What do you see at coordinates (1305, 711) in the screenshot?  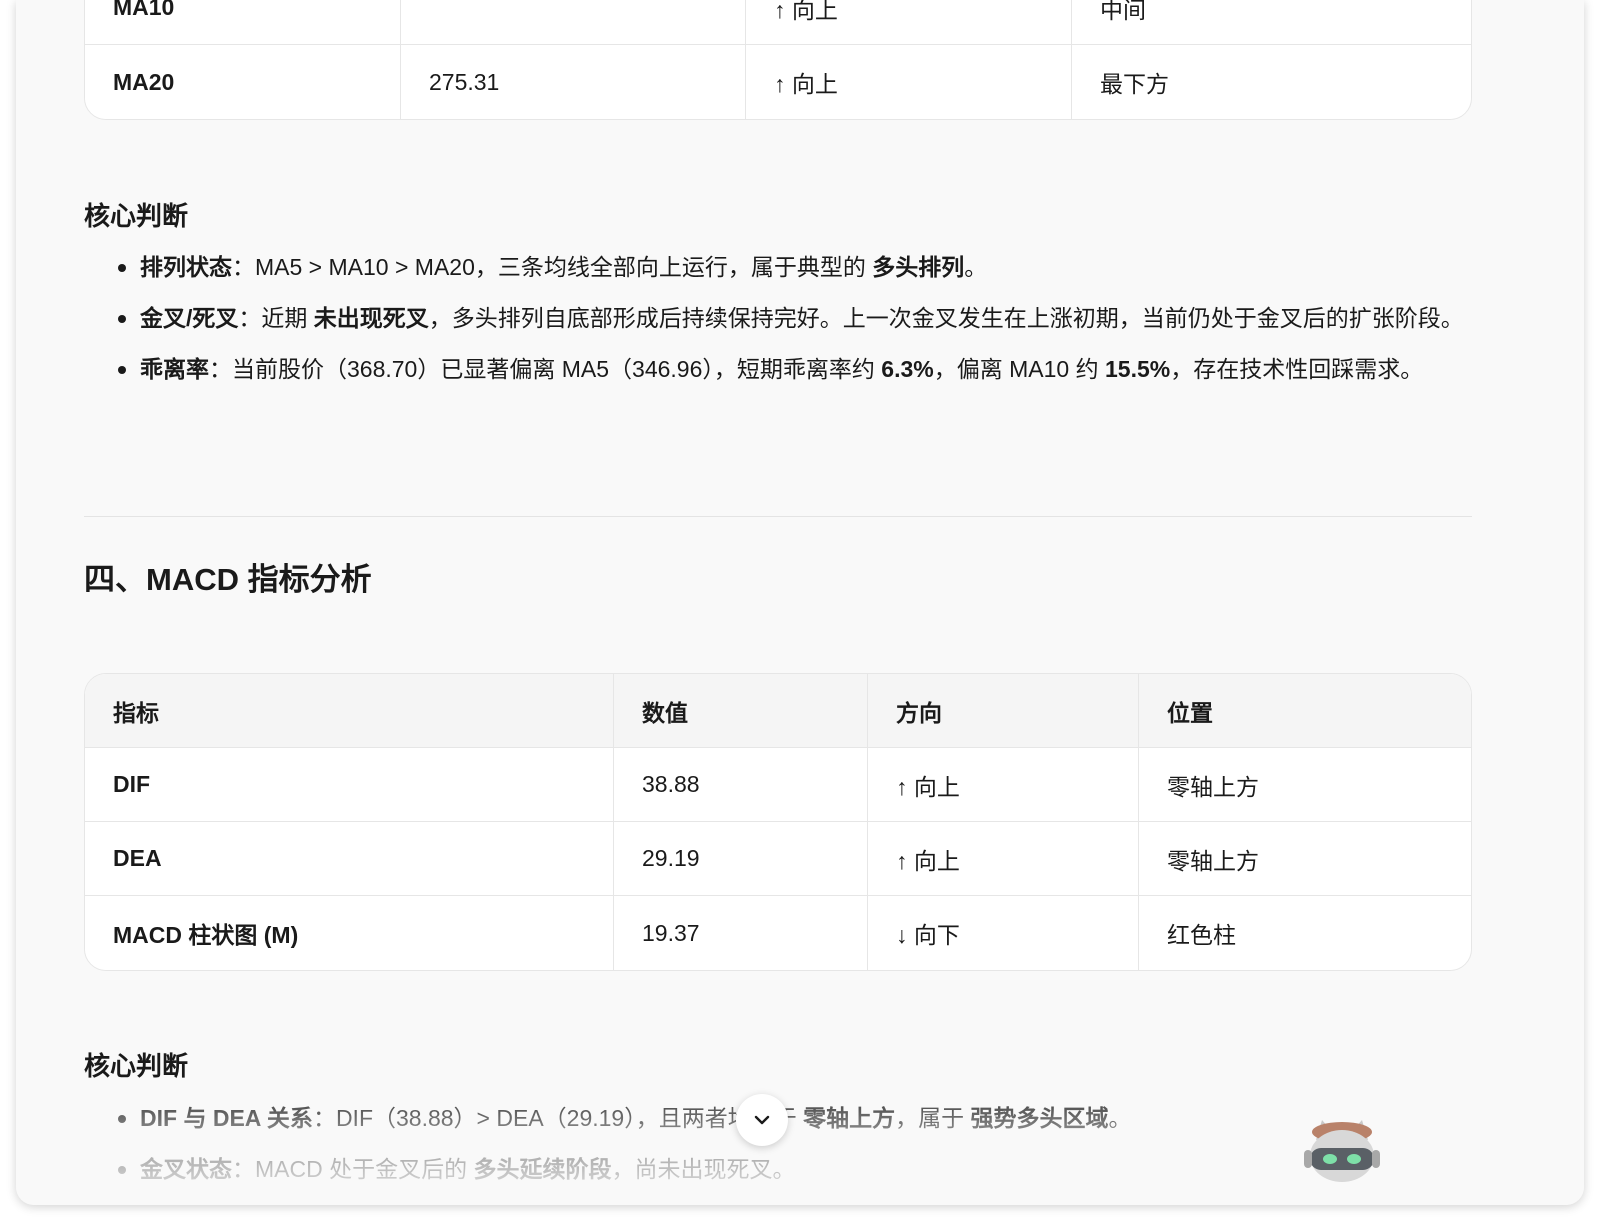 I see `column-header: 位置` at bounding box center [1305, 711].